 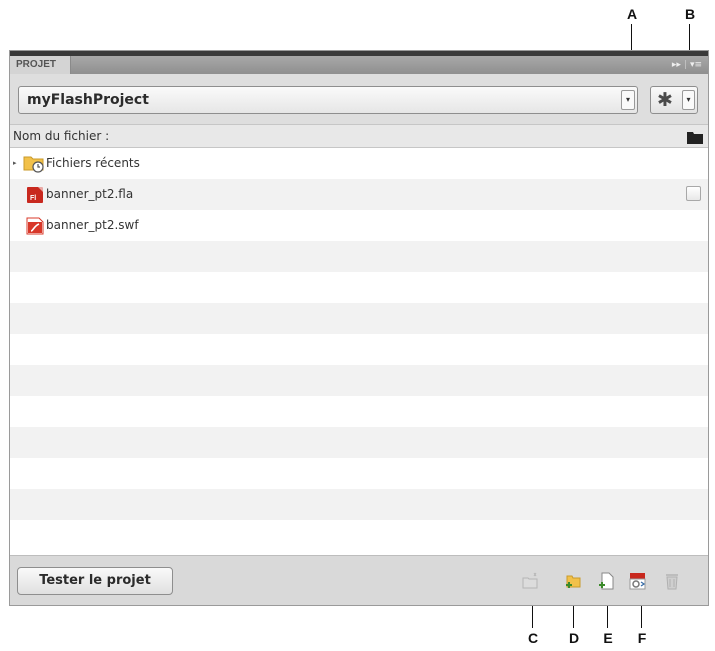 I want to click on callout-b-label: B, so click(x=690, y=14).